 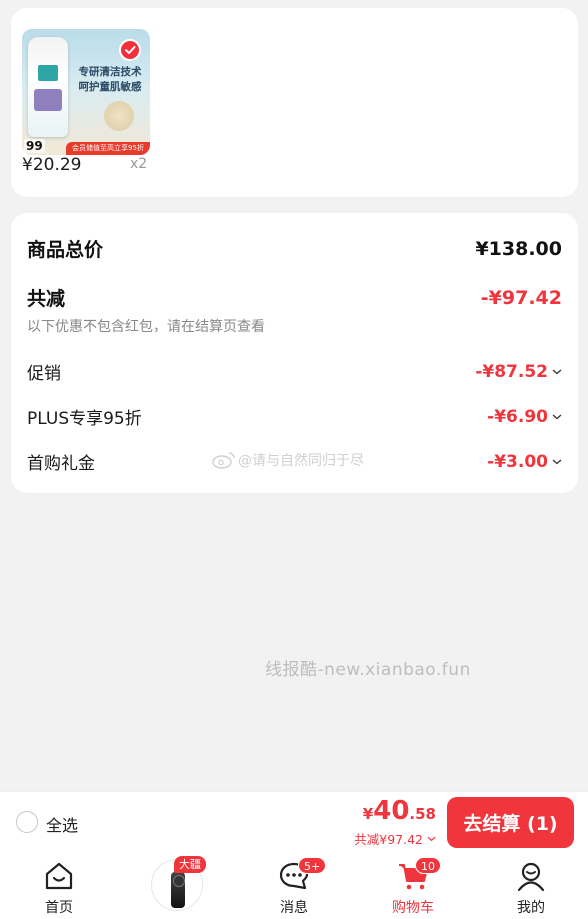 I want to click on discount-value: -¥6.90, so click(x=524, y=417).